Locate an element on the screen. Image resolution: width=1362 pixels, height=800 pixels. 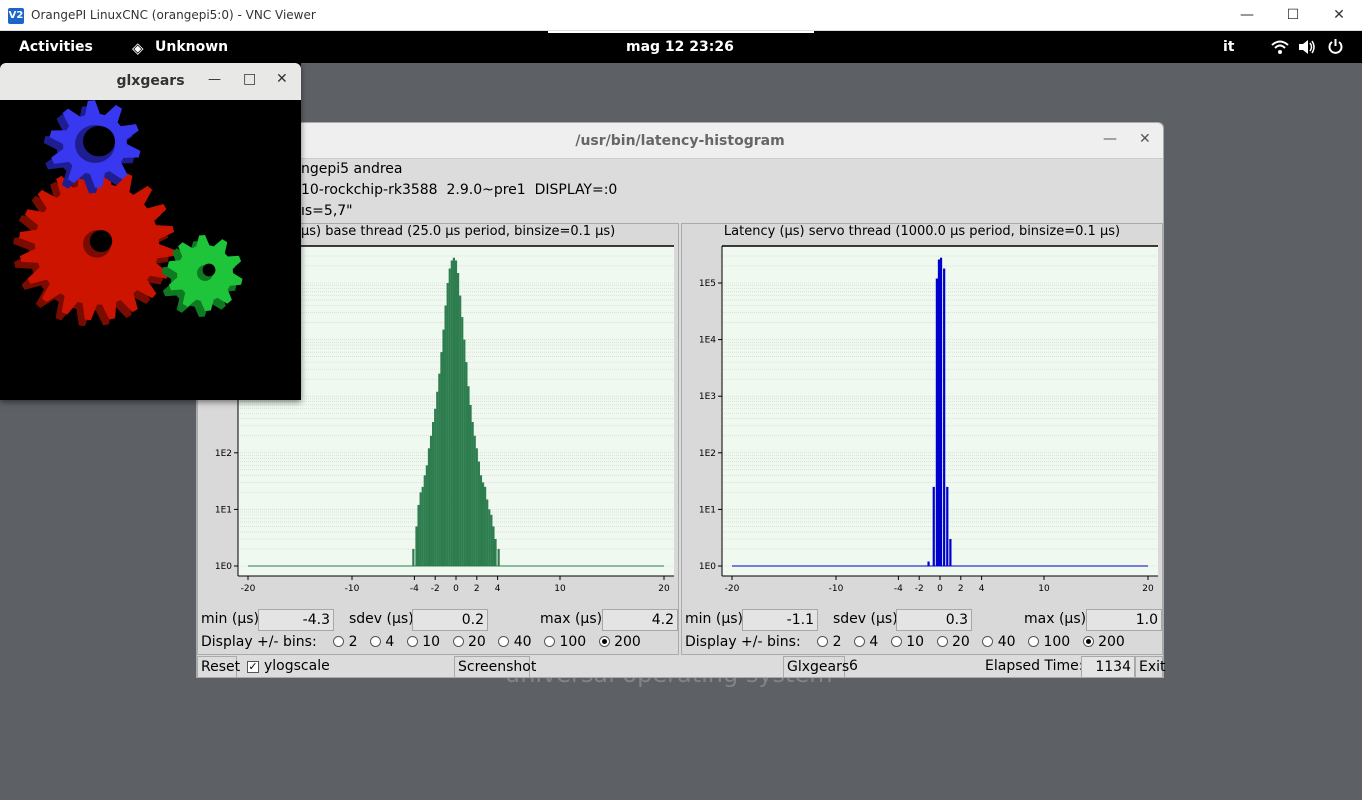
latency-window-title: /usr/bin/latency-histogram is located at coordinates (680, 141).